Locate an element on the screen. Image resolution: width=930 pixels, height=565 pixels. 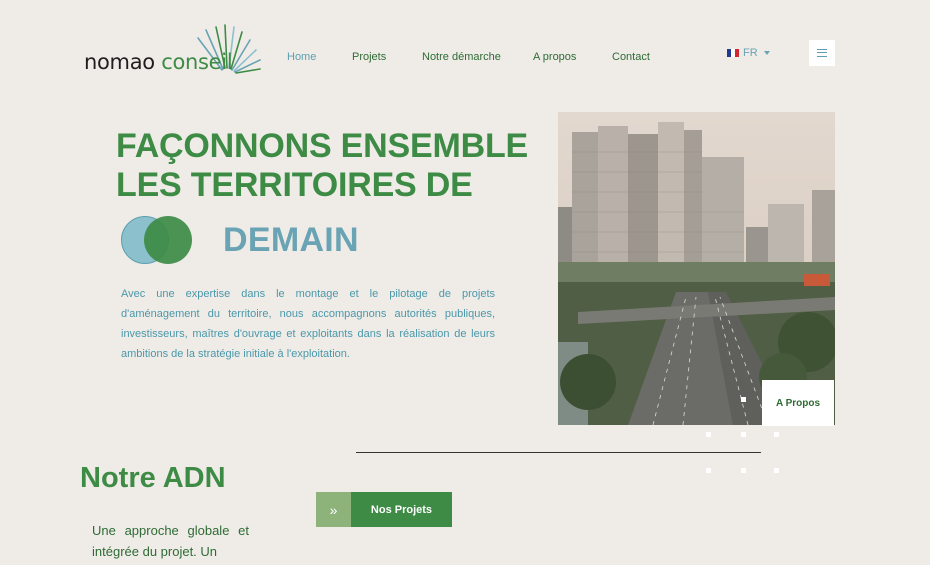
hero-title-line2: LES TERRITOIRES DE is located at coordinates (294, 185).